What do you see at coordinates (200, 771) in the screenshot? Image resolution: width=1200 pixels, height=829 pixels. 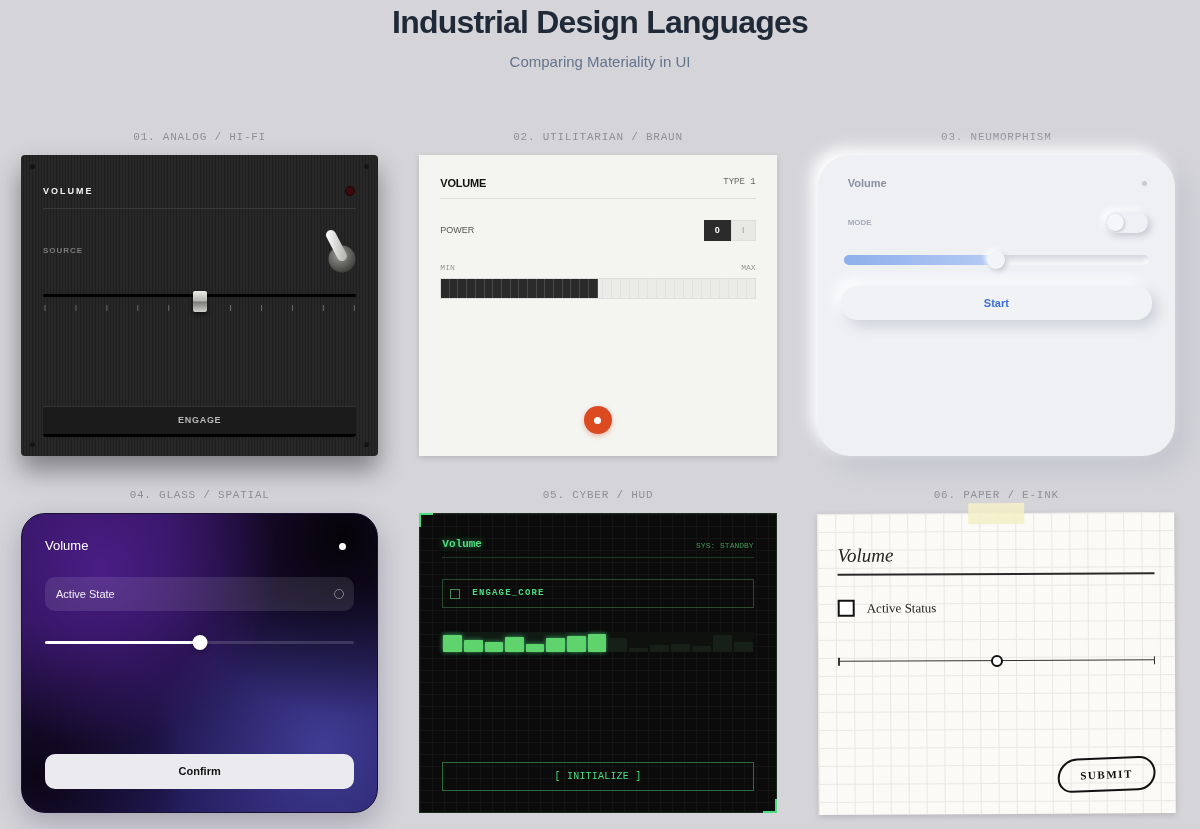 I see `confirm-button: Confirm` at bounding box center [200, 771].